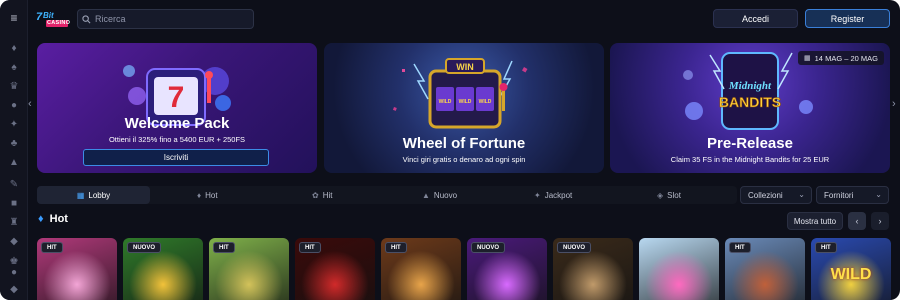  Describe the element at coordinates (30, 104) in the screenshot. I see `carousel-prev-icon: ‹` at that location.